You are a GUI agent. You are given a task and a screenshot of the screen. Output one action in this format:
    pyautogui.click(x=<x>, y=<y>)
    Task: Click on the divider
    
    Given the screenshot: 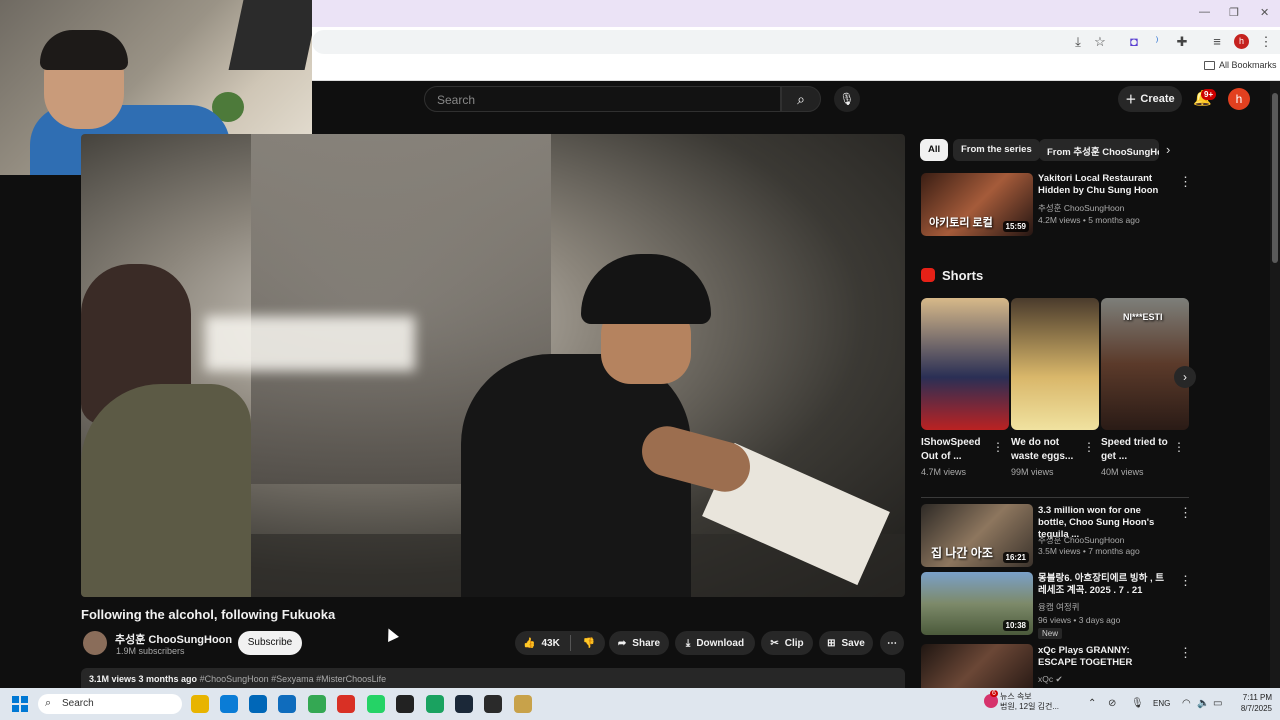 What is the action you would take?
    pyautogui.click(x=1055, y=497)
    